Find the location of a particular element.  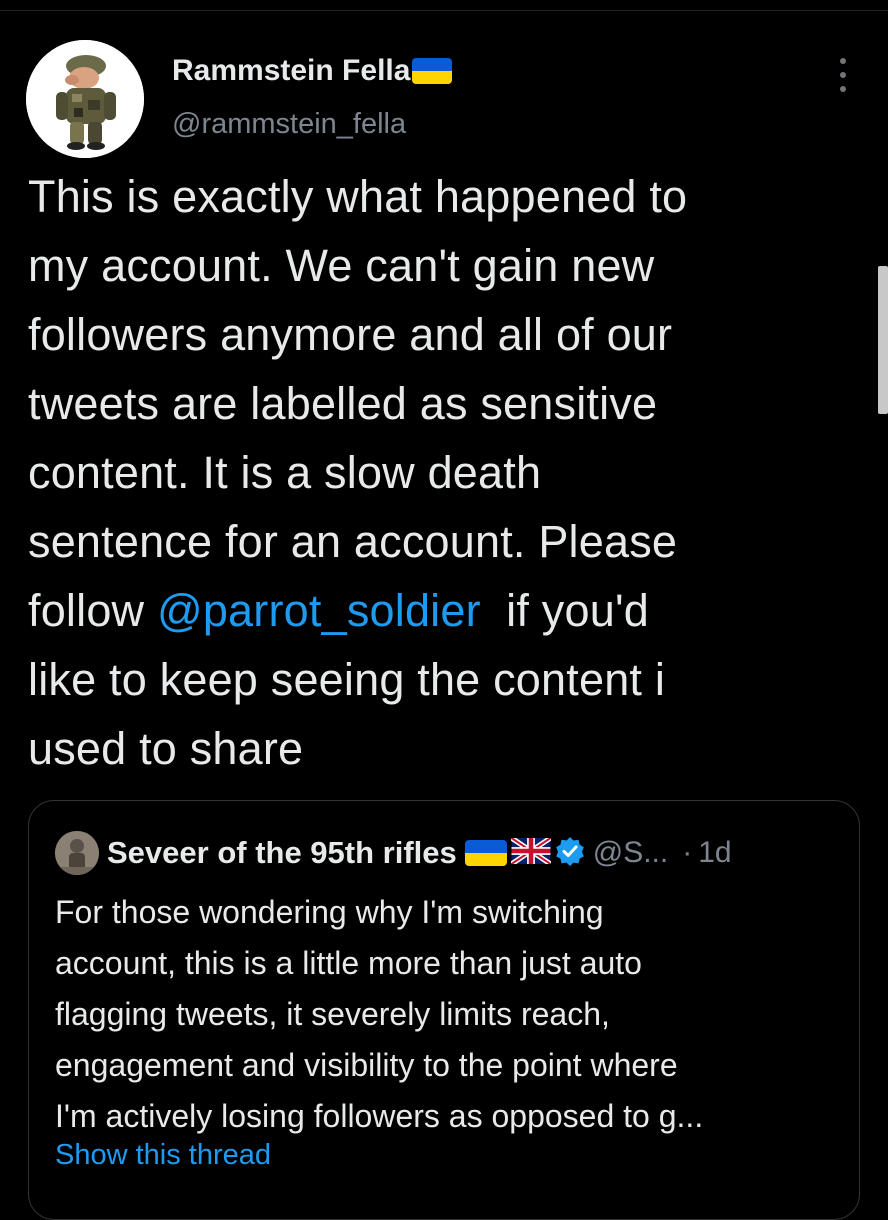

tweet-line: used to share is located at coordinates (166, 748).